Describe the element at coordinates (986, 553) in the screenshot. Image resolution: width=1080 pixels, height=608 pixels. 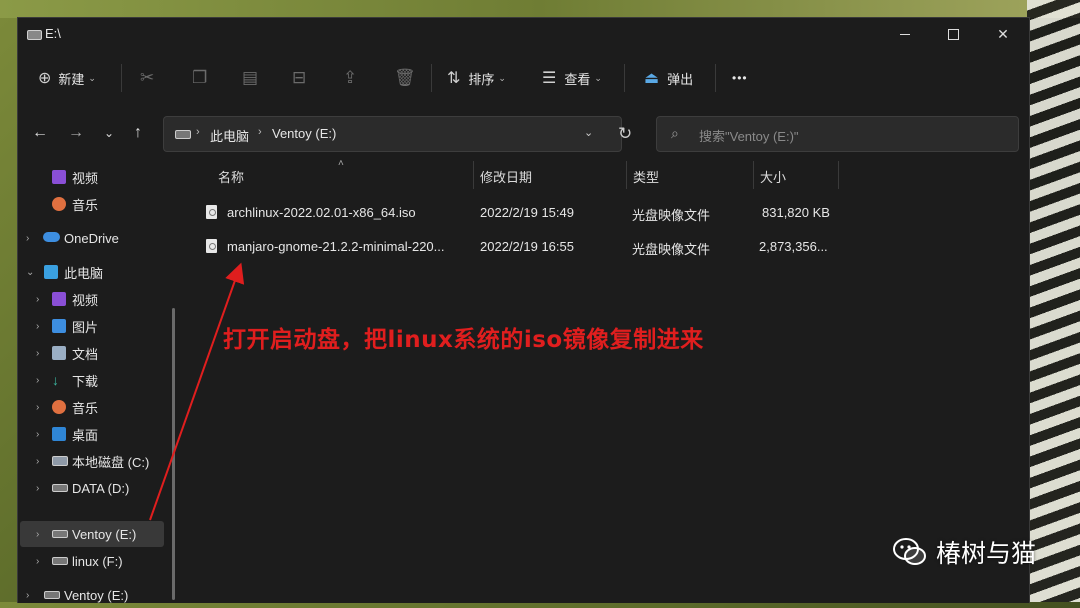
I see `watermark-text: 椿树与猫` at that location.